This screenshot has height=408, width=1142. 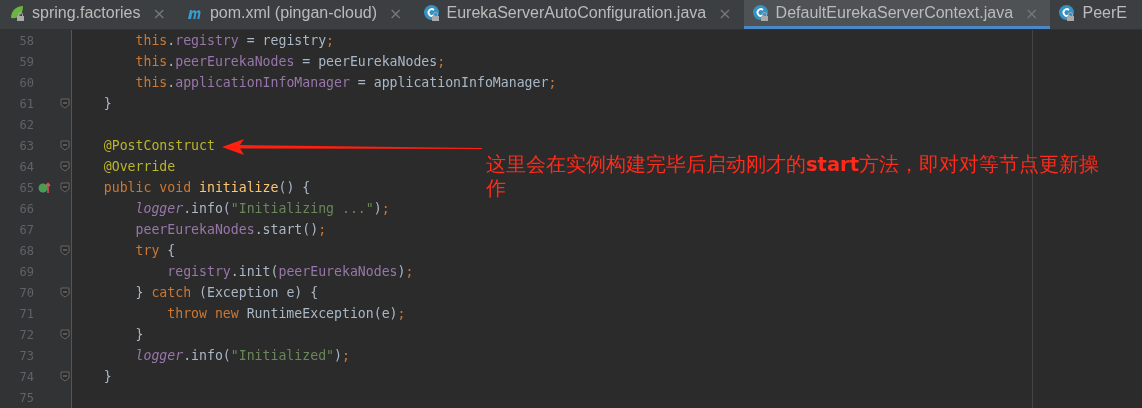 What do you see at coordinates (234, 40) in the screenshot?
I see `code-line: this.registry = registry;` at bounding box center [234, 40].